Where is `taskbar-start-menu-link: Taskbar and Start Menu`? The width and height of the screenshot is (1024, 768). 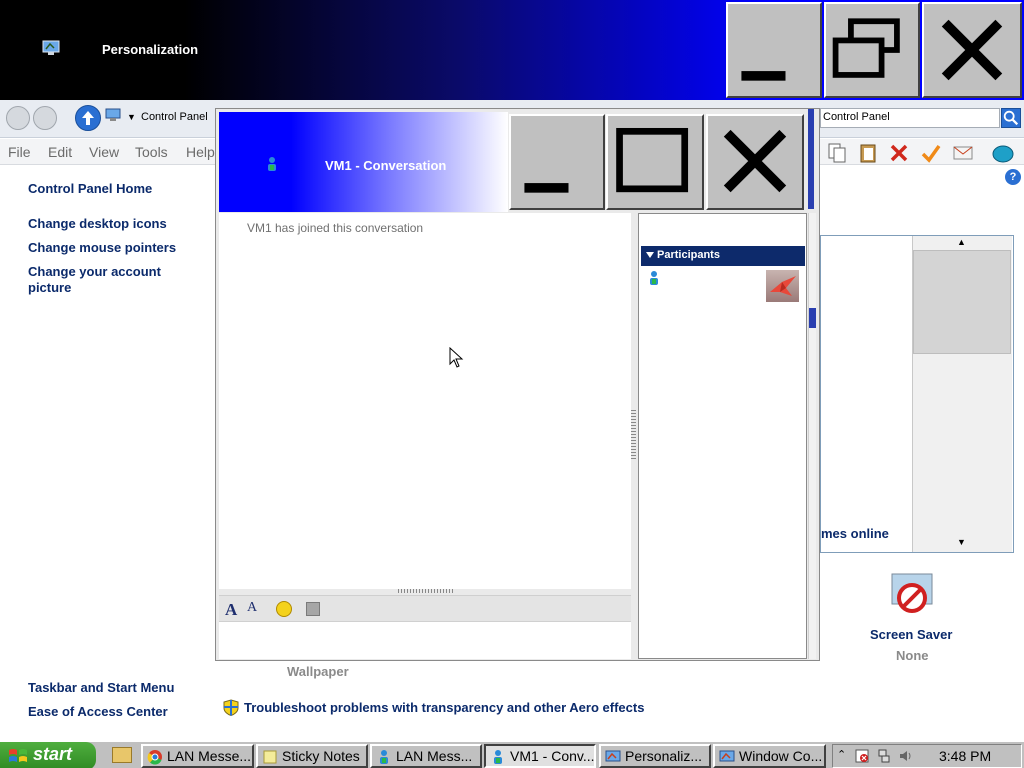
taskbar-start-menu-link: Taskbar and Start Menu is located at coordinates (101, 687).